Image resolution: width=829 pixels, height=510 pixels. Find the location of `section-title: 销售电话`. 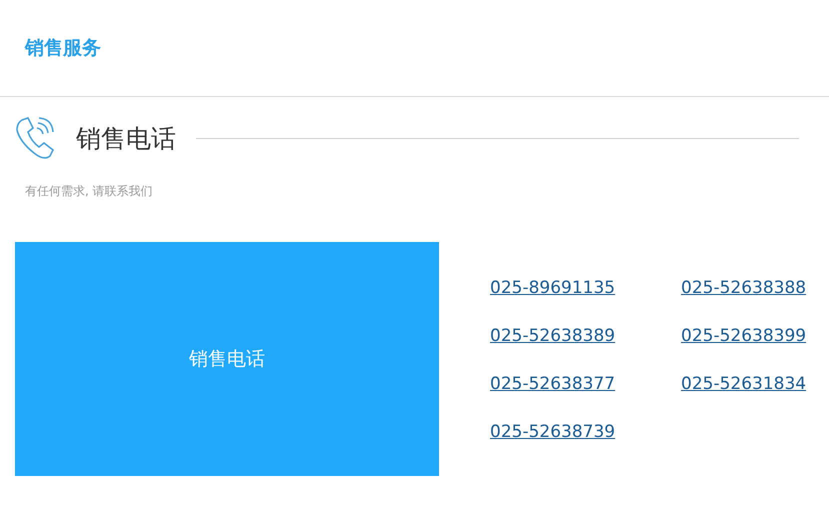

section-title: 销售电话 is located at coordinates (126, 138).